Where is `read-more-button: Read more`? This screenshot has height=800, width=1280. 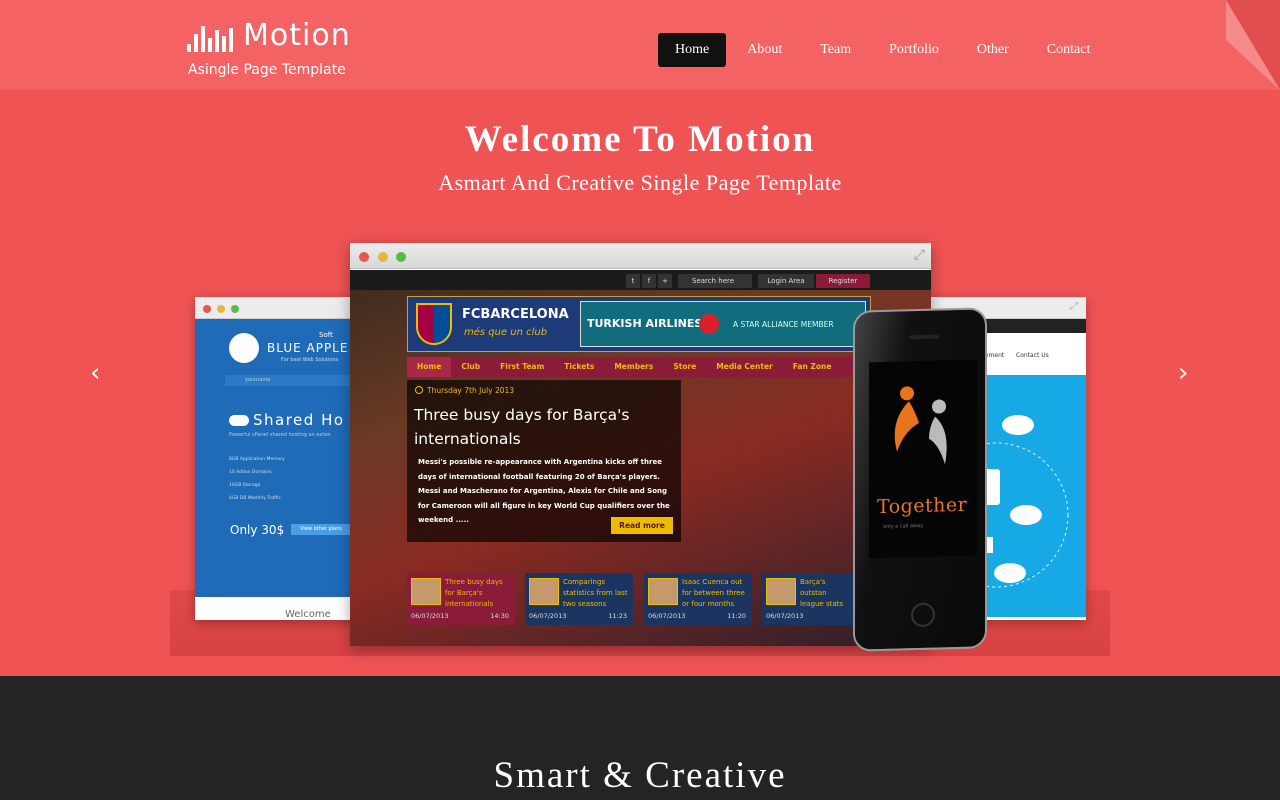
read-more-button: Read more is located at coordinates (642, 525).